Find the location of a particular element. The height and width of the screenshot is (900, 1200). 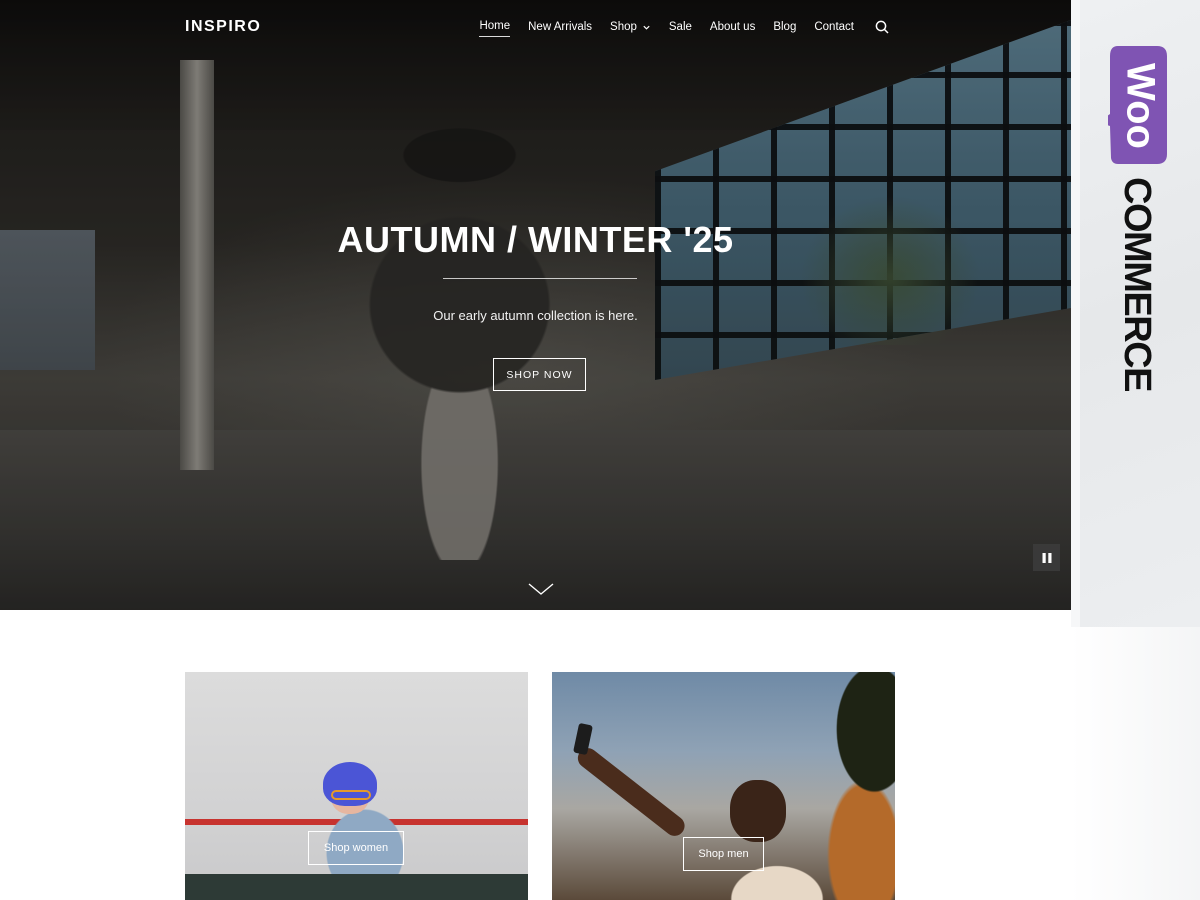

nav-shop-label: Shop is located at coordinates (623, 27).